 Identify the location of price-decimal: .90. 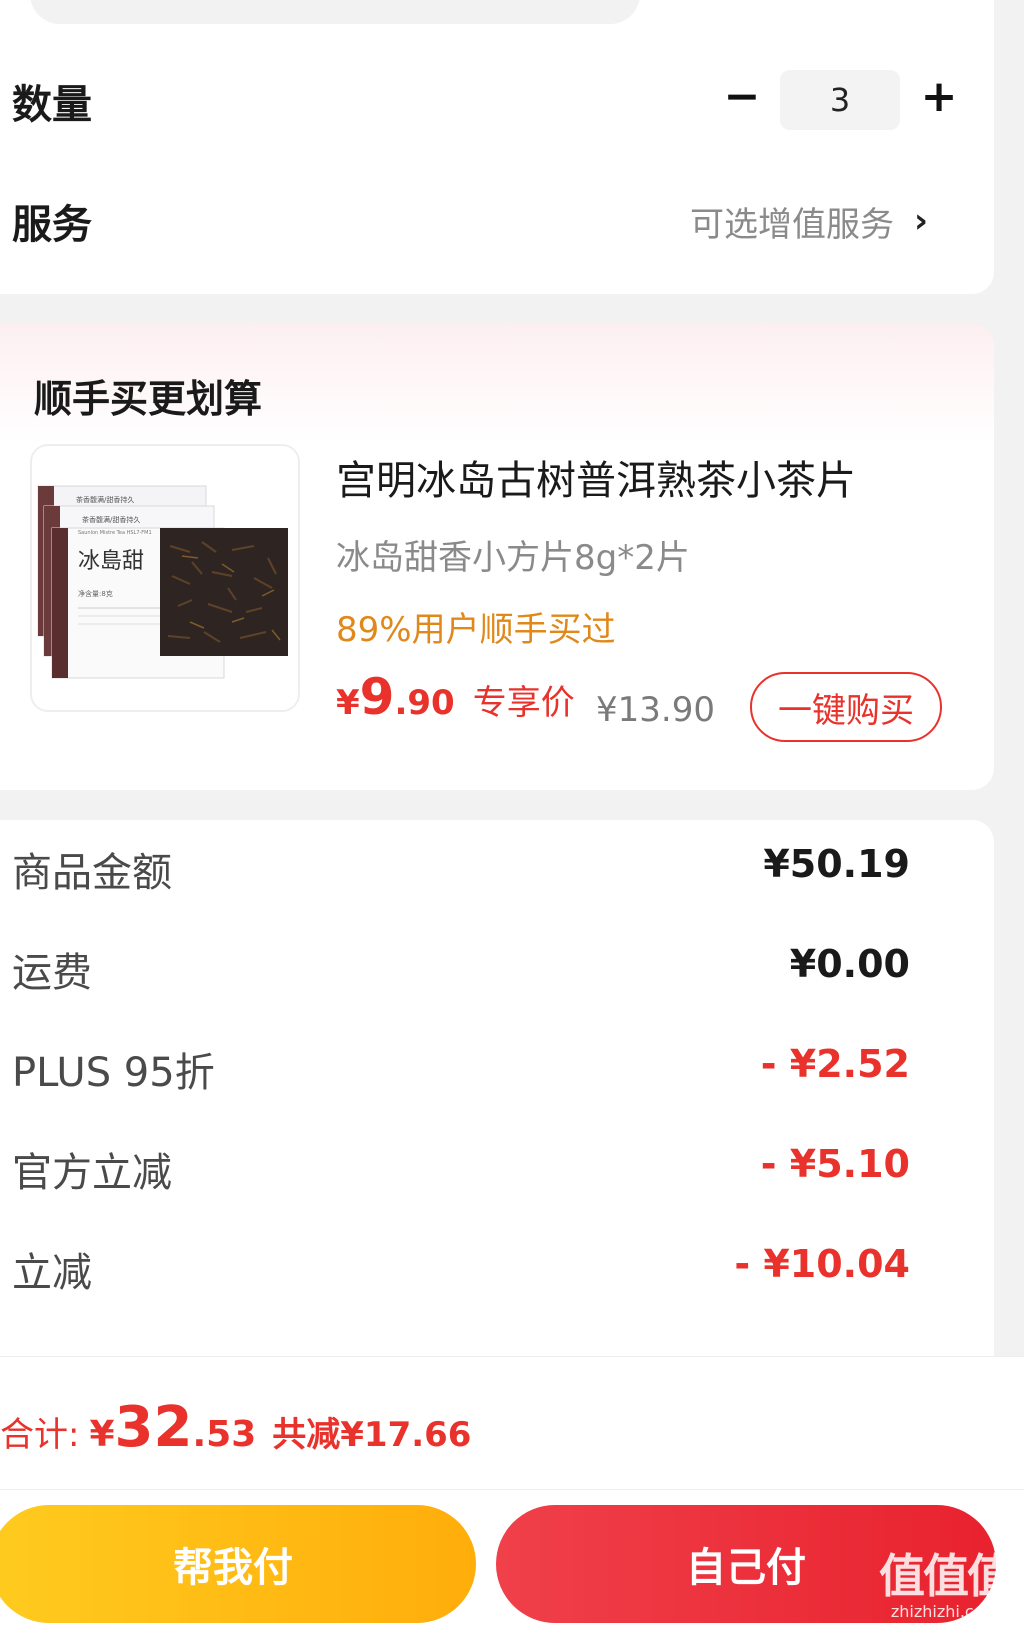
(424, 703).